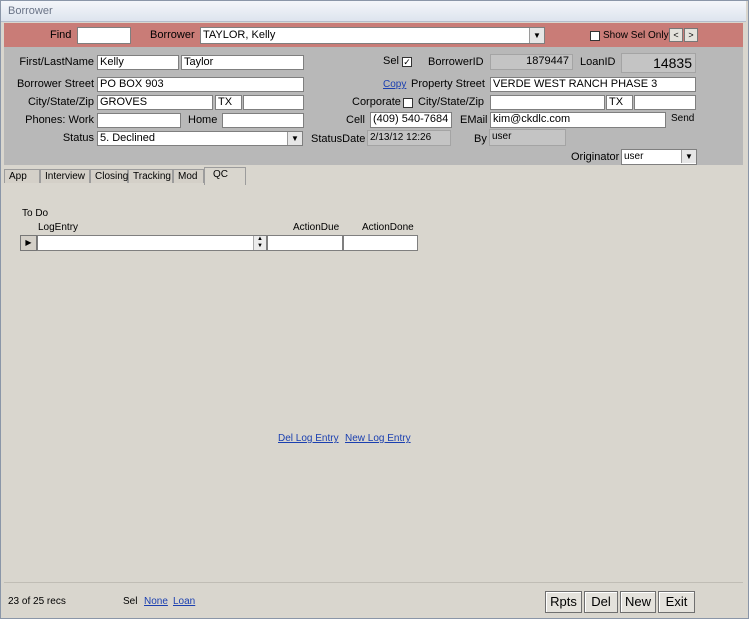  Describe the element at coordinates (595, 157) in the screenshot. I see `originator-label: Originator` at that location.